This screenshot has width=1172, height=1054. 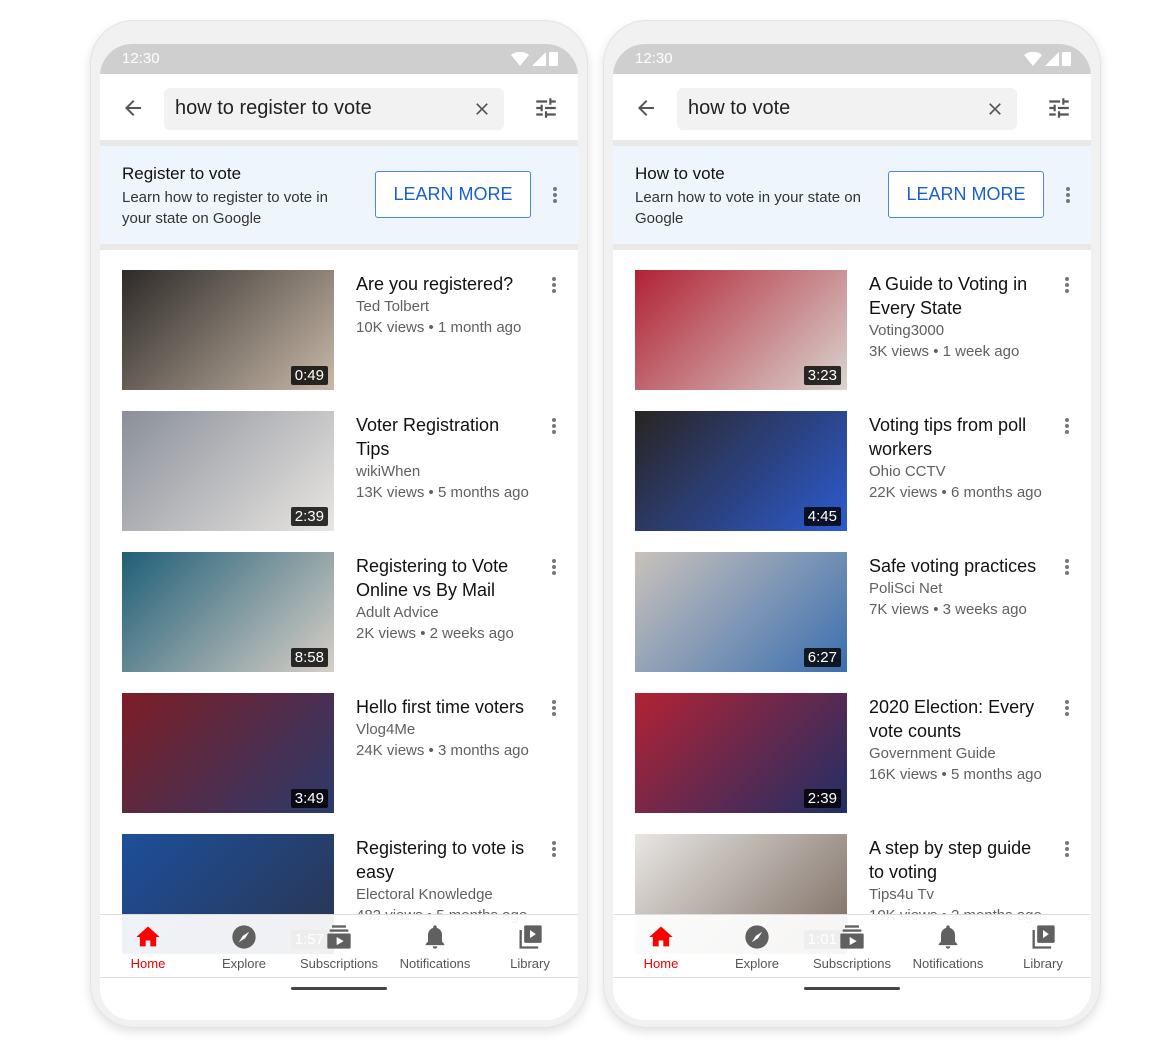 I want to click on video-title: Hello first time voters, so click(x=446, y=707).